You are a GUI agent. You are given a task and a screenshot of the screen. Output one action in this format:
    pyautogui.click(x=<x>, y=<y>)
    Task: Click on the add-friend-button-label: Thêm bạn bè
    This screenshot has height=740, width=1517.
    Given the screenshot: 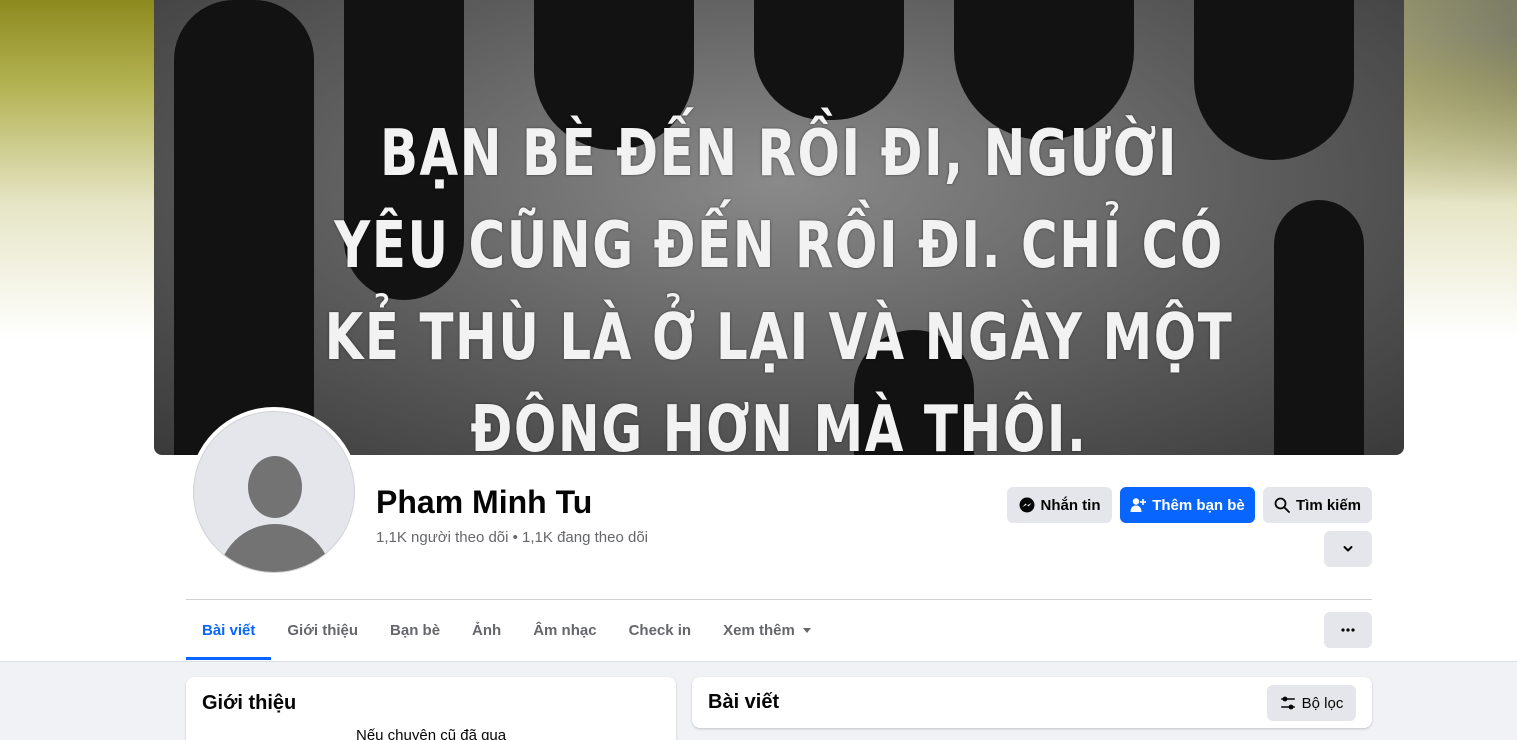 What is the action you would take?
    pyautogui.click(x=1198, y=505)
    